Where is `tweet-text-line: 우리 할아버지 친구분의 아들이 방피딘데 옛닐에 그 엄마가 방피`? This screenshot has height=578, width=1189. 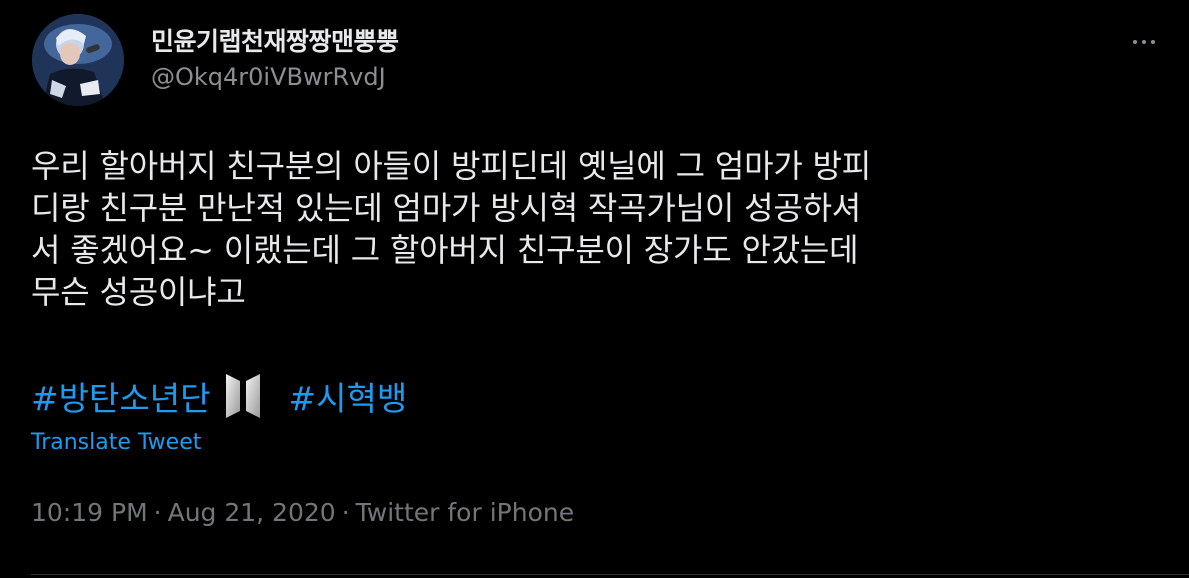
tweet-text-line: 우리 할아버지 친구분의 아들이 방피딘데 옛닐에 그 엄마가 방피 is located at coordinates (451, 166).